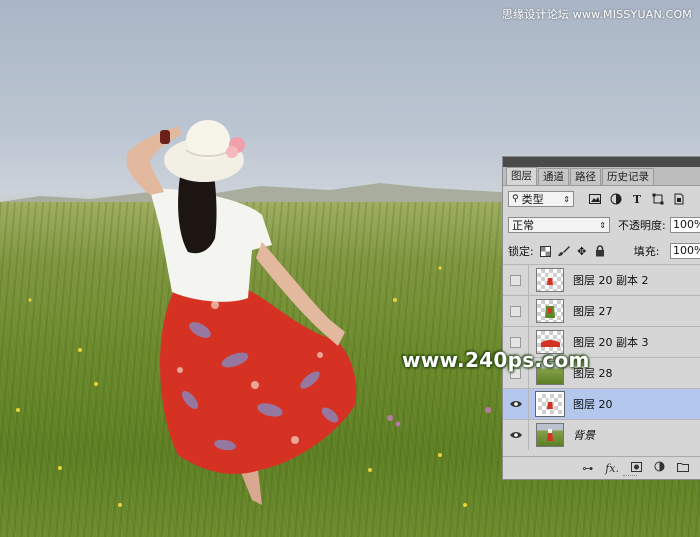 This screenshot has width=700, height=537. I want to click on adjustment-layer-icon, so click(659, 468).